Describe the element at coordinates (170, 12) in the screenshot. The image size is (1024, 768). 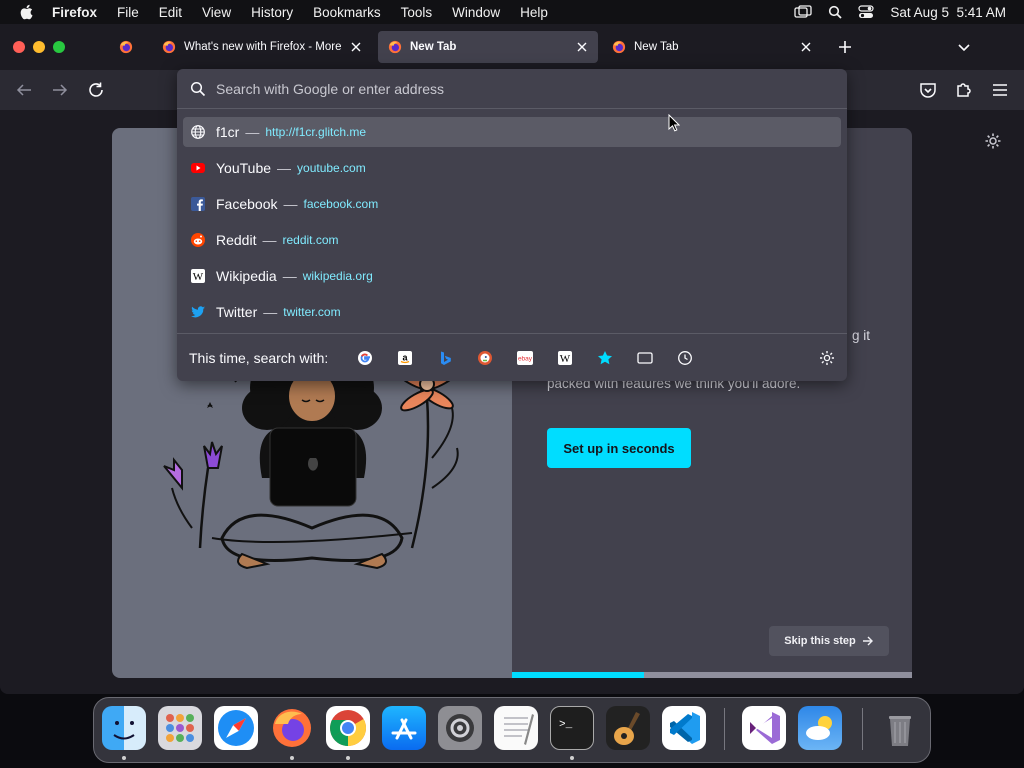
I see `menu-edit: Edit` at that location.